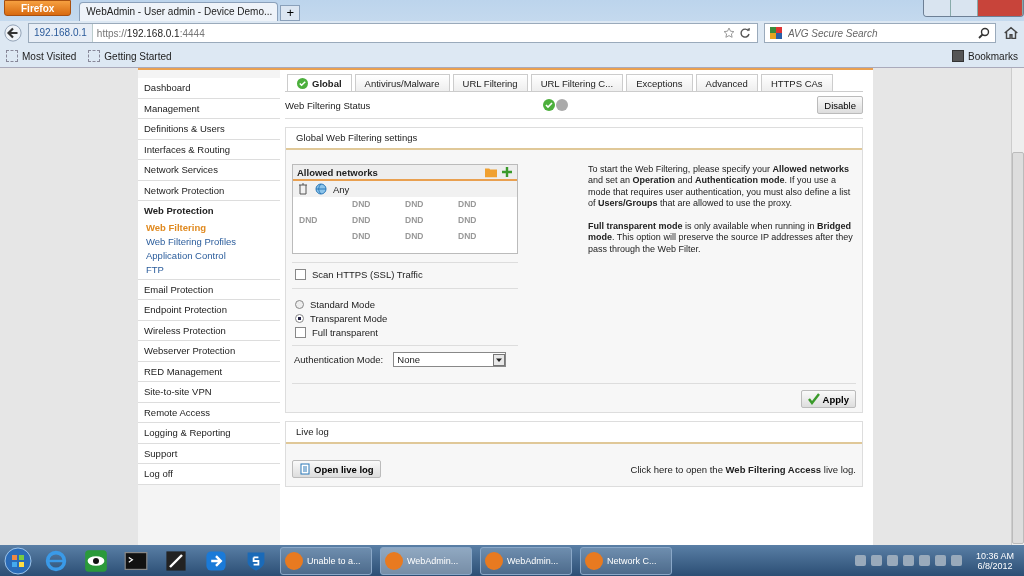  I want to click on browser-icon, so click(56, 560).